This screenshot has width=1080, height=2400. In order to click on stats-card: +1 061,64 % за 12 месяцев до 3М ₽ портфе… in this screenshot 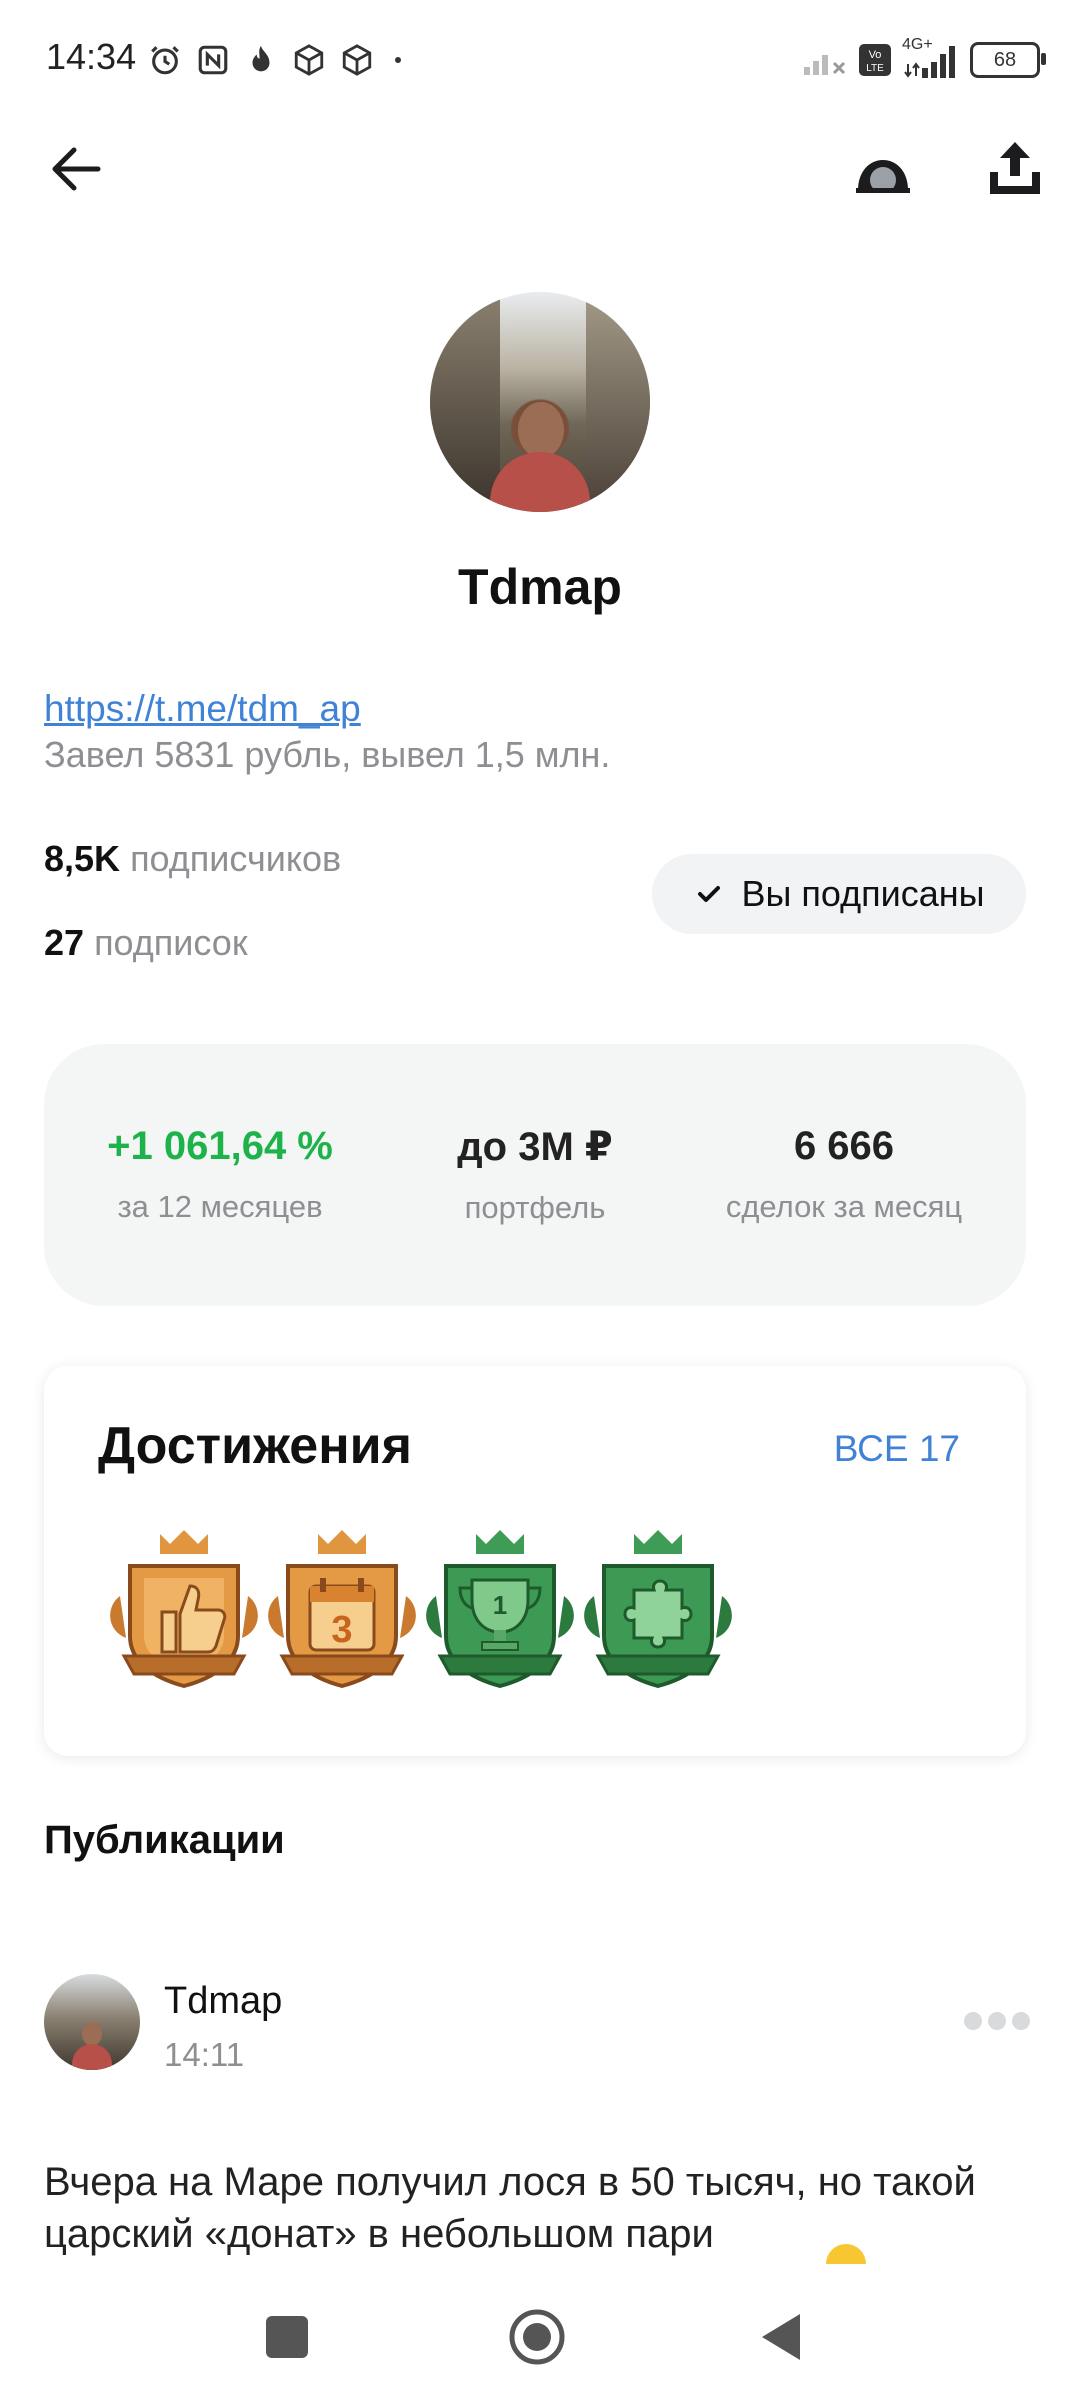, I will do `click(535, 1175)`.